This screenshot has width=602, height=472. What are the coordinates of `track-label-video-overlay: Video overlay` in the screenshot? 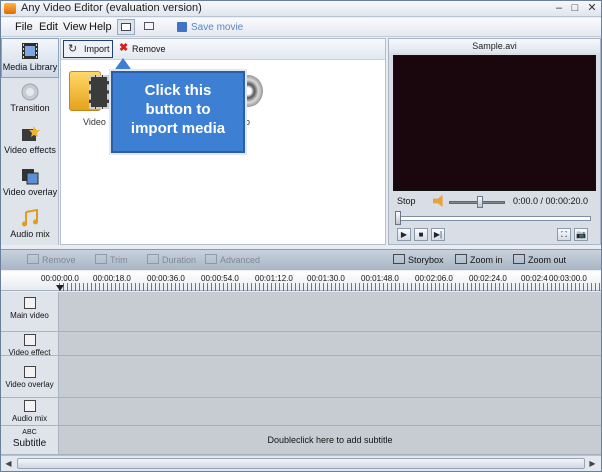 It's located at (30, 377).